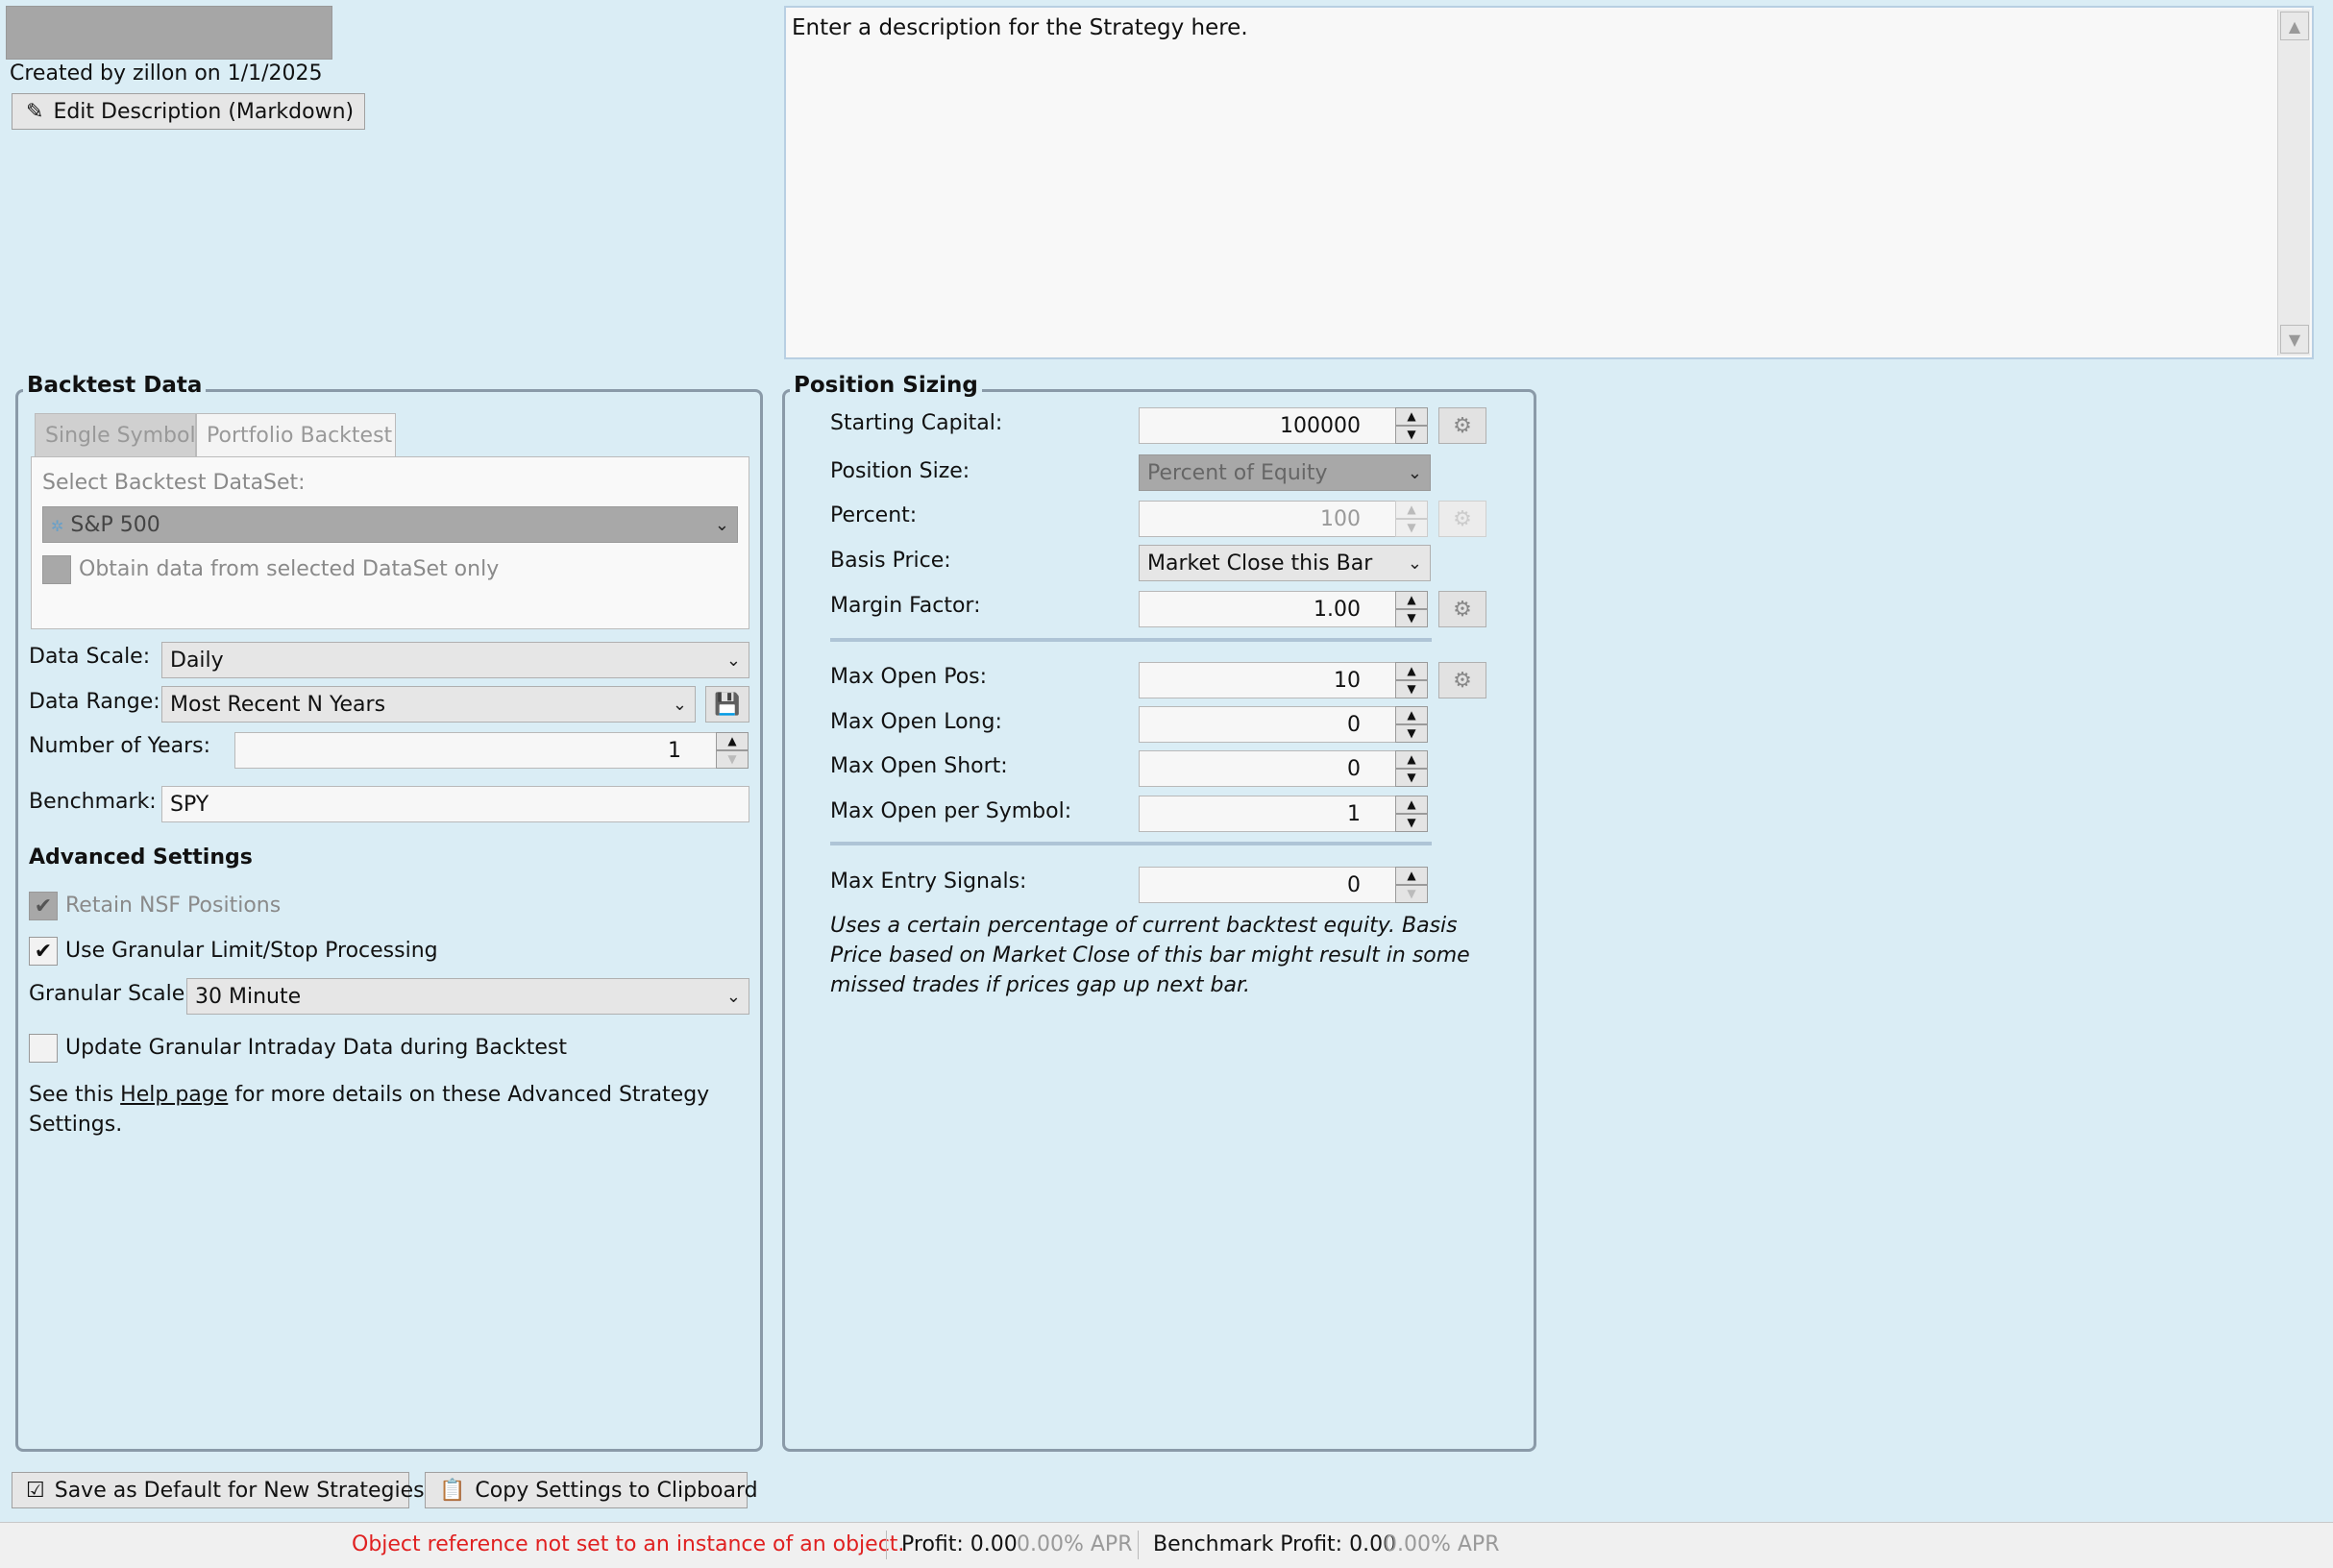  I want to click on tab-portfolio-backtest: Portfolio Backtest, so click(296, 435).